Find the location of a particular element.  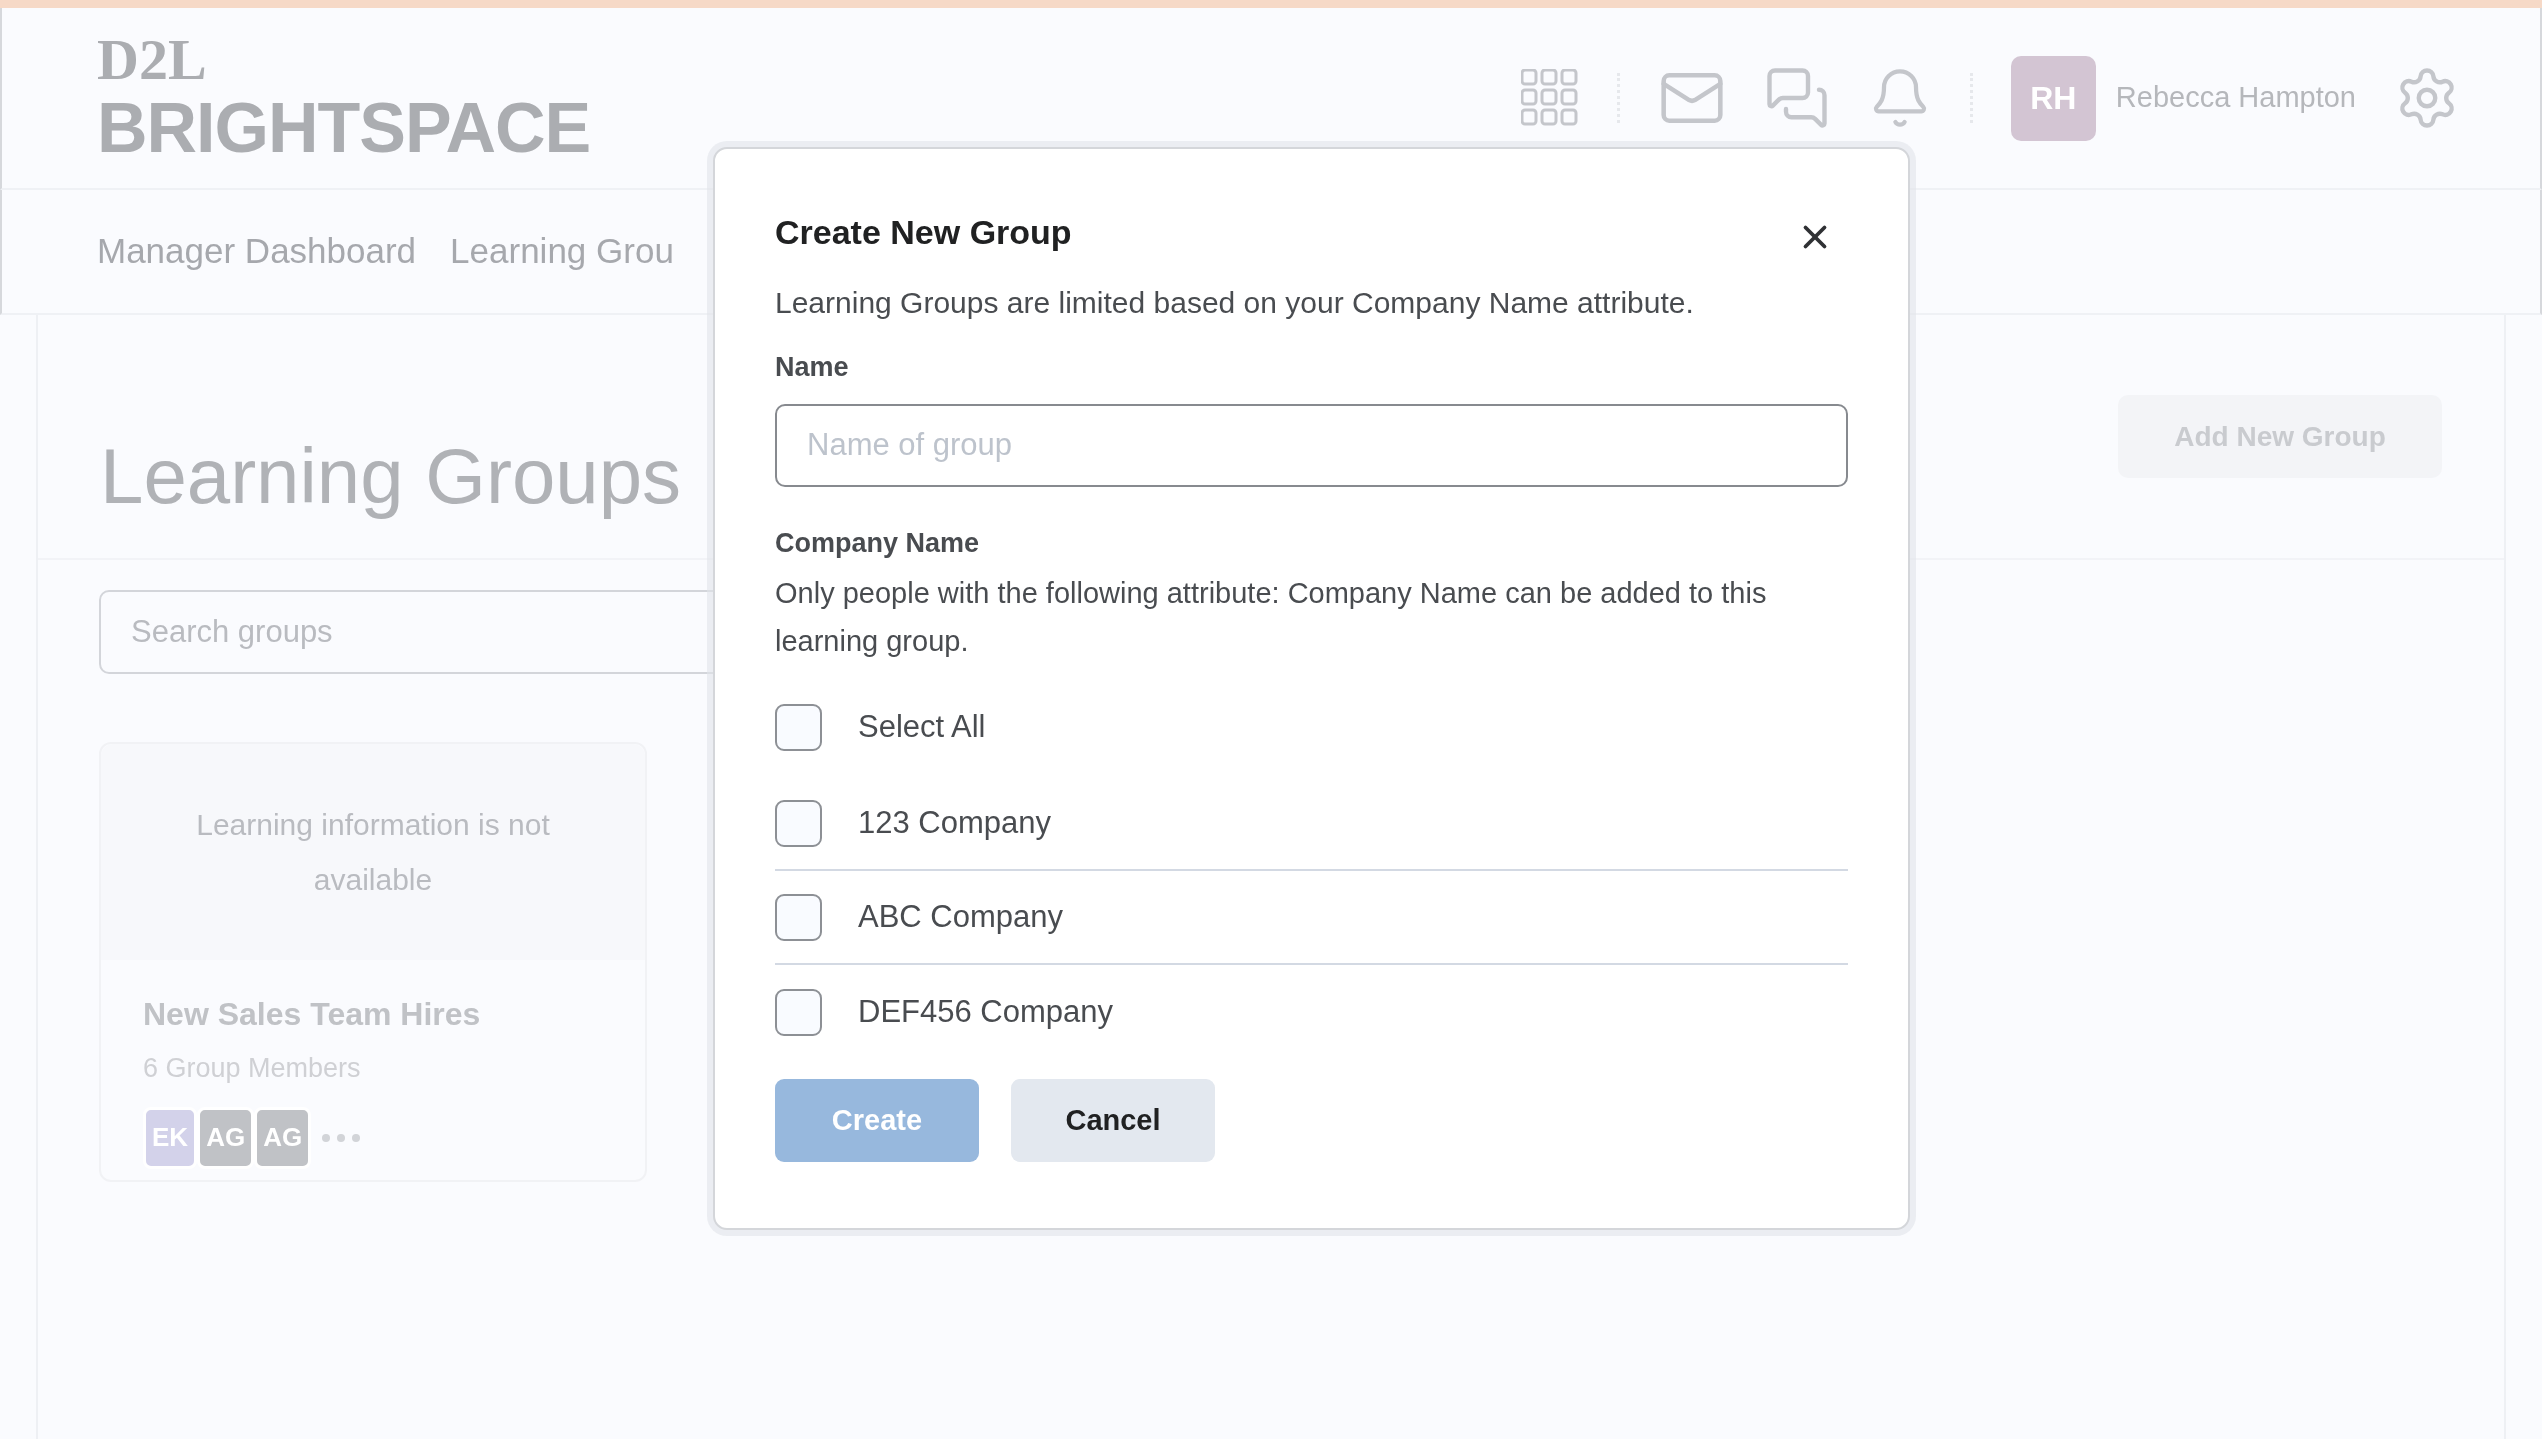

more-icon is located at coordinates (341, 1137).